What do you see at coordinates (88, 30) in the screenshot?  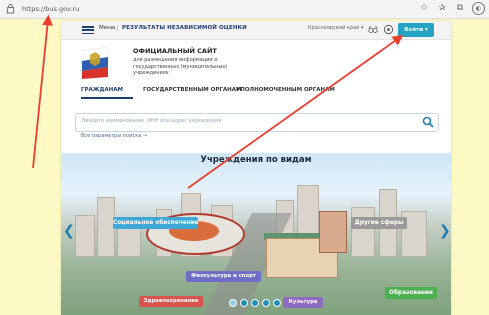 I see `menu-burger-icon` at bounding box center [88, 30].